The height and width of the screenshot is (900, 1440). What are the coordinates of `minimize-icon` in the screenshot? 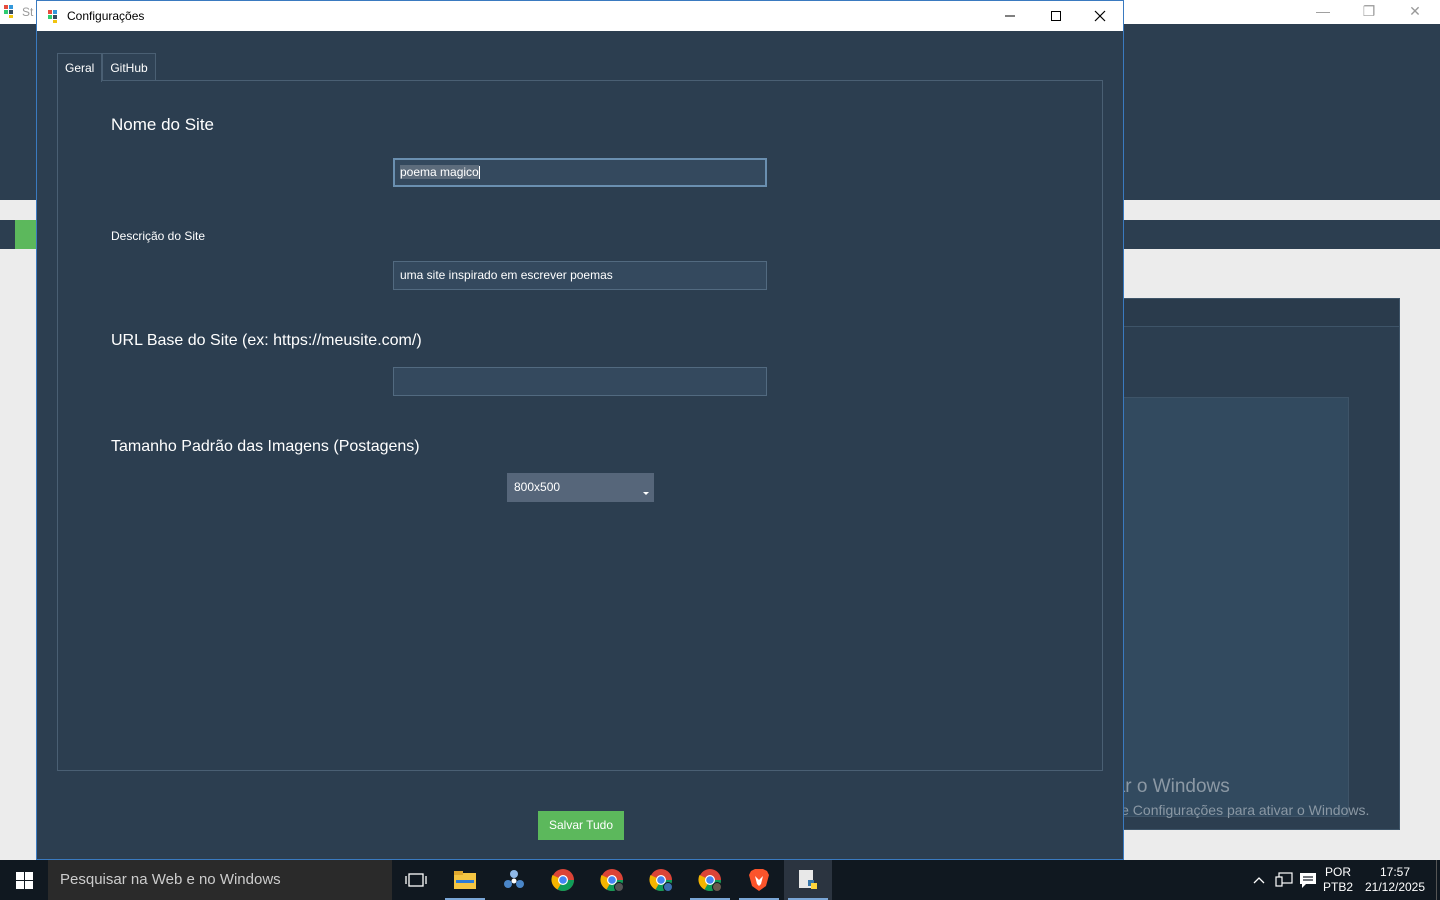 It's located at (1010, 16).